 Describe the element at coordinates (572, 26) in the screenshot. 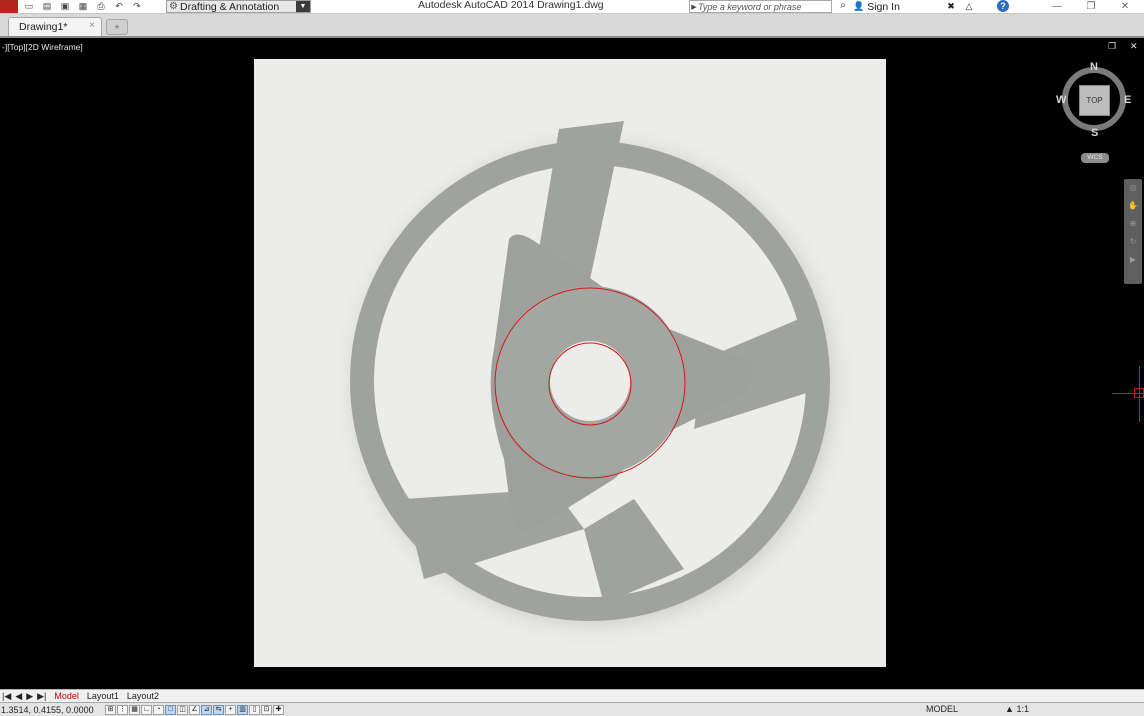

I see `file-tab-bar: Drawing1* × +` at that location.